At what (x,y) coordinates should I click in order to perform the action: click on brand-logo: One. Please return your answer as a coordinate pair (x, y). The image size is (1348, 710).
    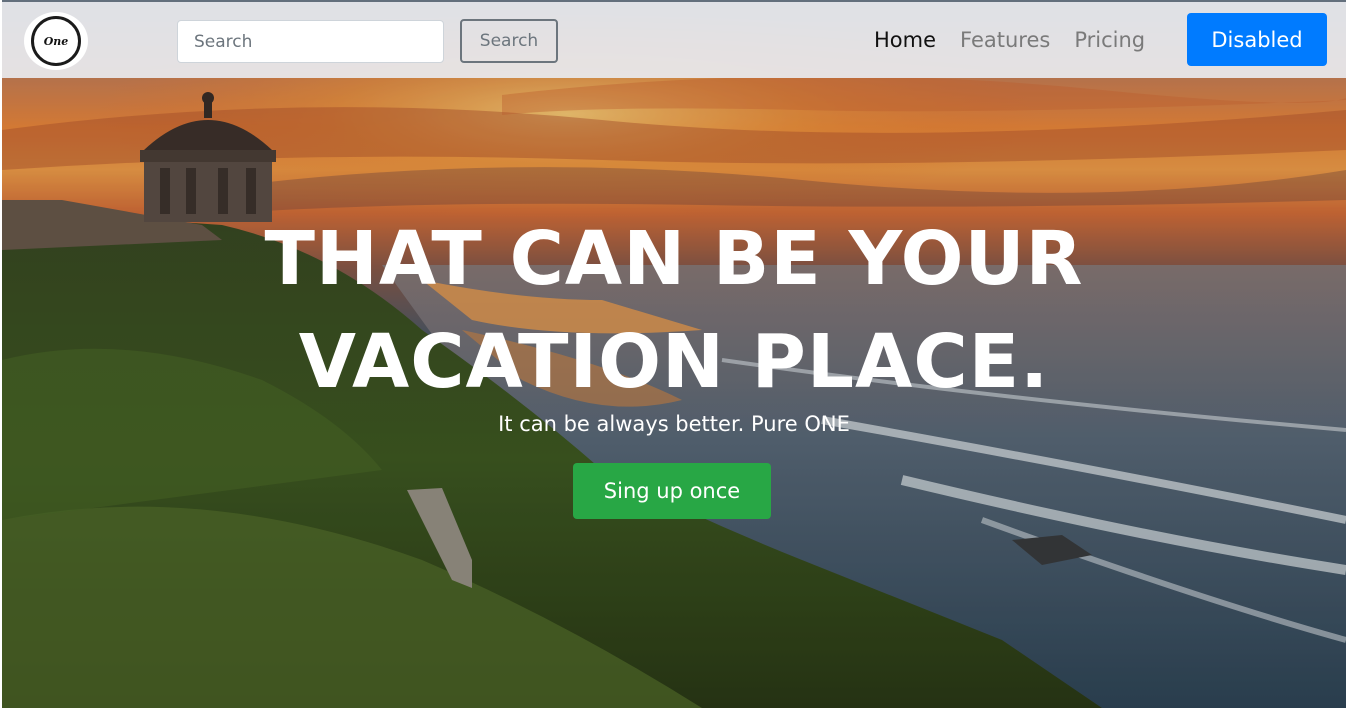
    Looking at the image, I should click on (56, 41).